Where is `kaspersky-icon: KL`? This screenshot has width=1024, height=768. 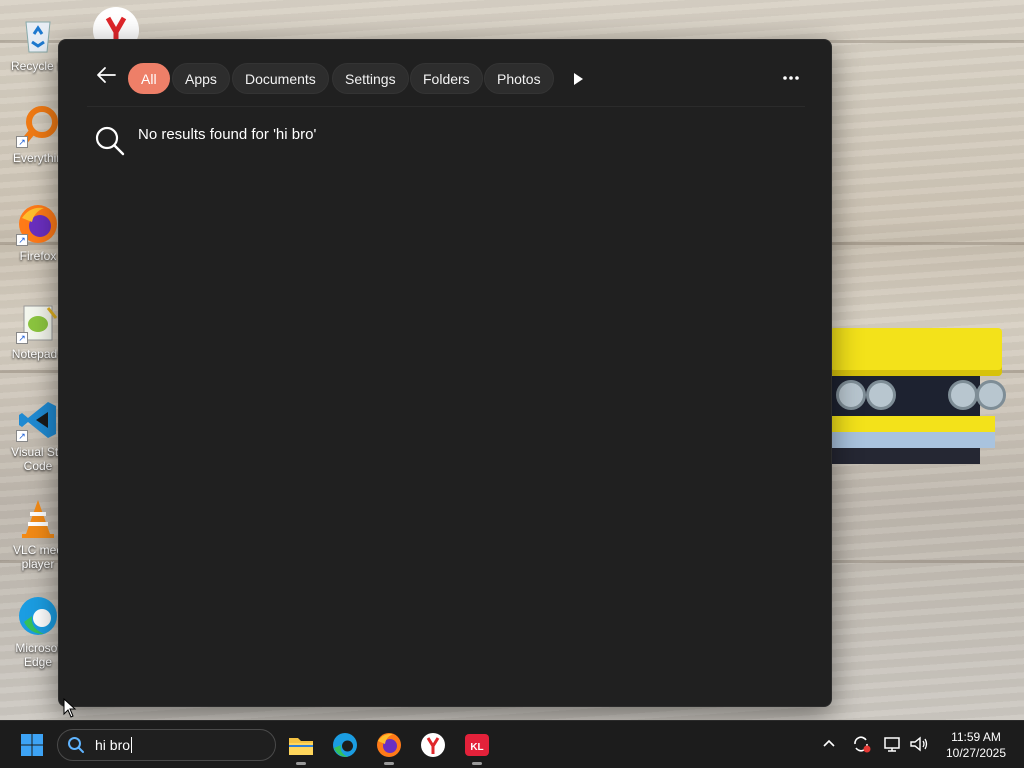
kaspersky-icon: KL is located at coordinates (477, 745).